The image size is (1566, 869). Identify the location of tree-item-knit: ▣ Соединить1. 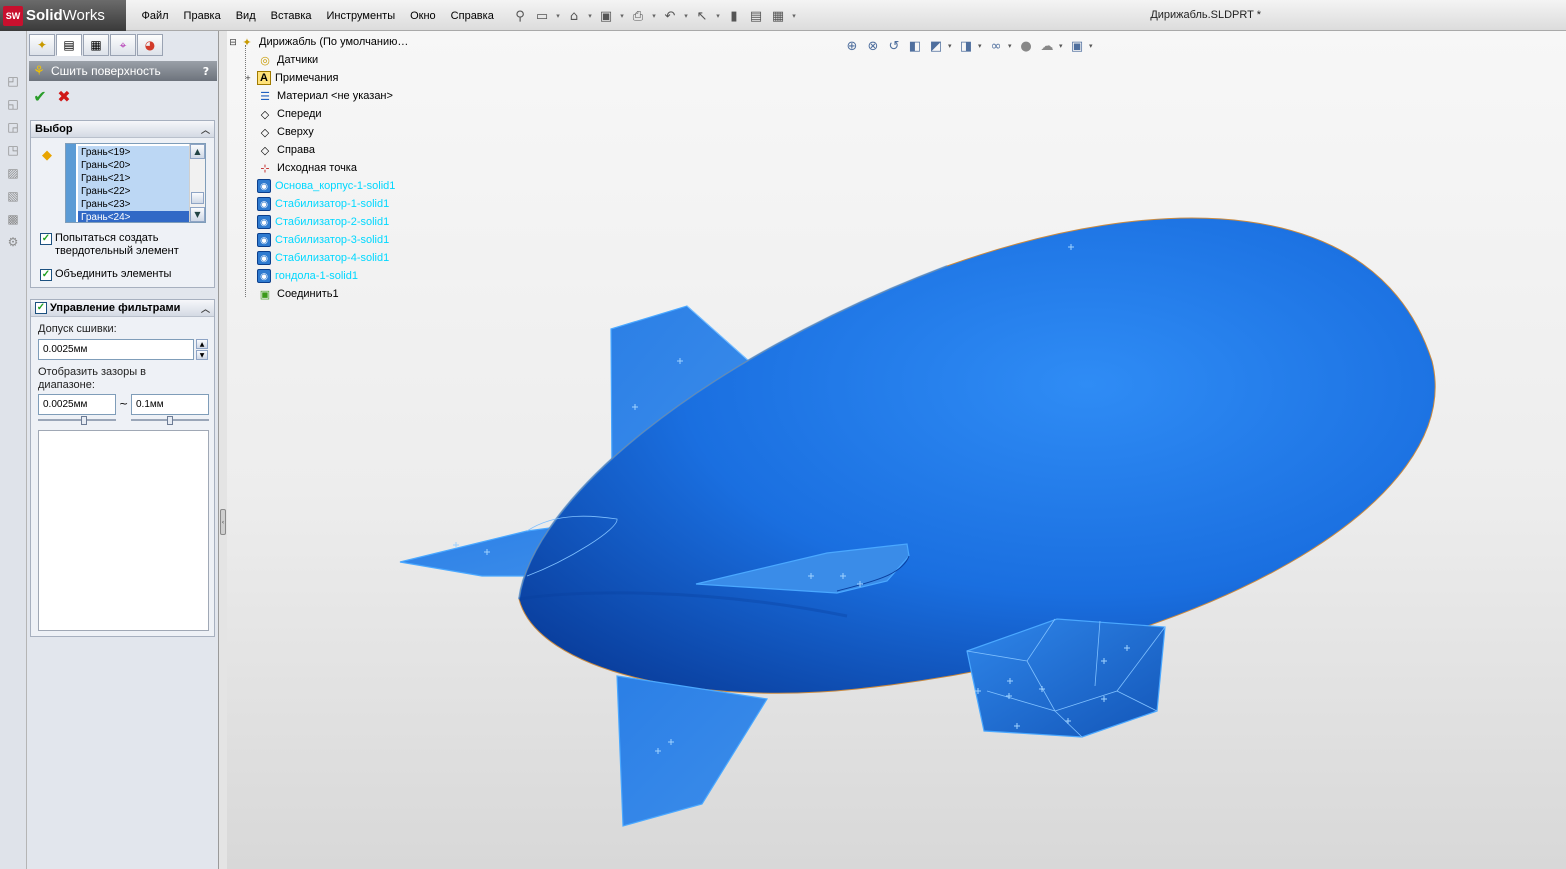
(337, 294).